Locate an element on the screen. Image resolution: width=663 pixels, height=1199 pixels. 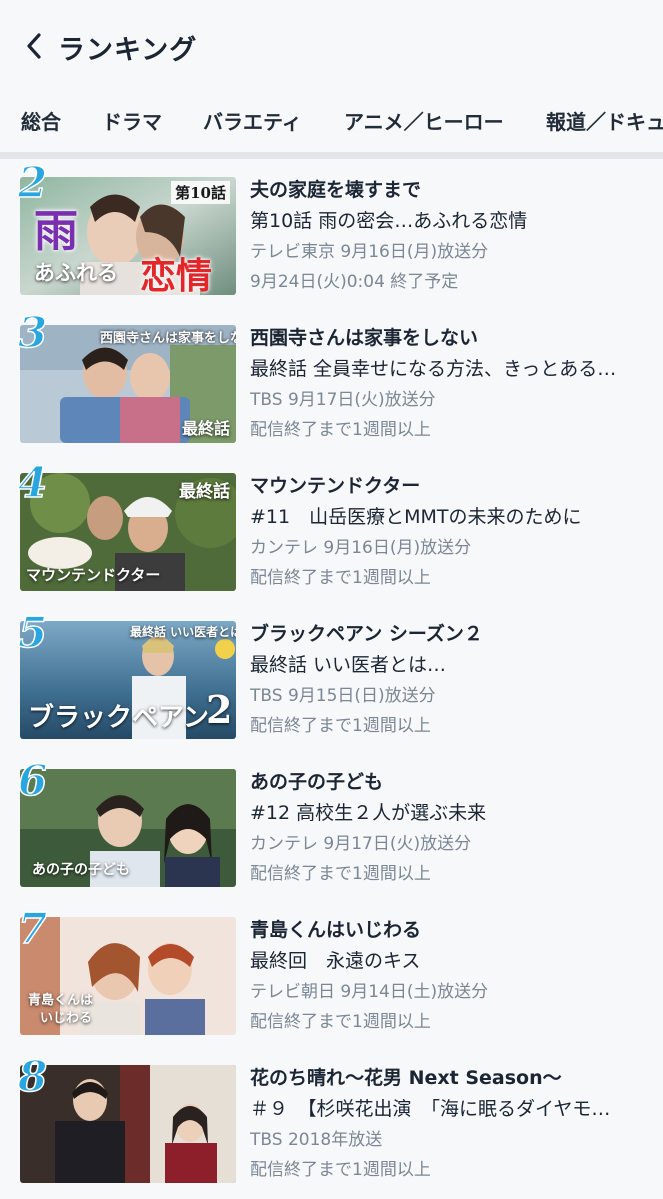
episode-title: 第10話 雨の密会…あふれる恋情 is located at coordinates (389, 221).